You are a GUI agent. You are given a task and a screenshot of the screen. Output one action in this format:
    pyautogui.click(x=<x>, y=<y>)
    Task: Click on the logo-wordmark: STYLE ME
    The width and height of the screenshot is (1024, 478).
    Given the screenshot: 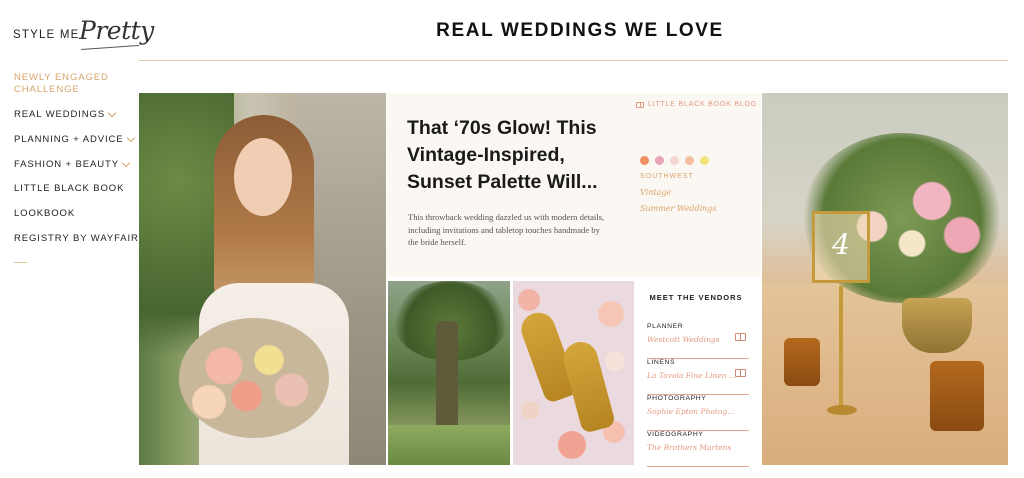 What is the action you would take?
    pyautogui.click(x=46, y=35)
    